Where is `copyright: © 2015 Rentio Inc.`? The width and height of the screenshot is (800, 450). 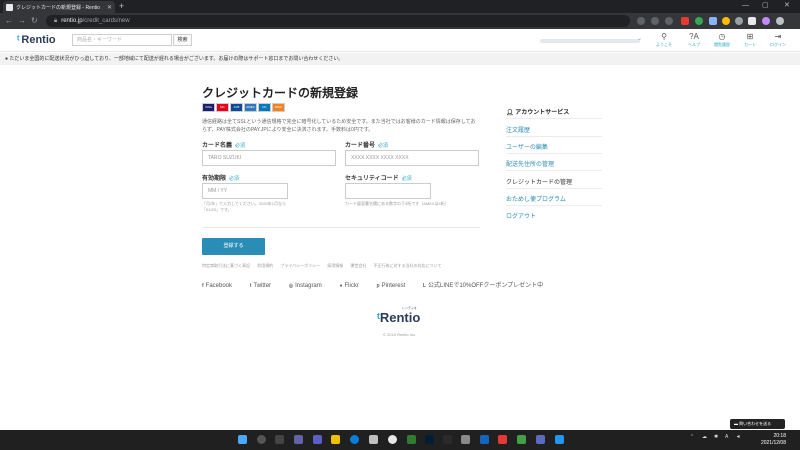
copyright: © 2015 Rentio Inc. is located at coordinates (400, 334).